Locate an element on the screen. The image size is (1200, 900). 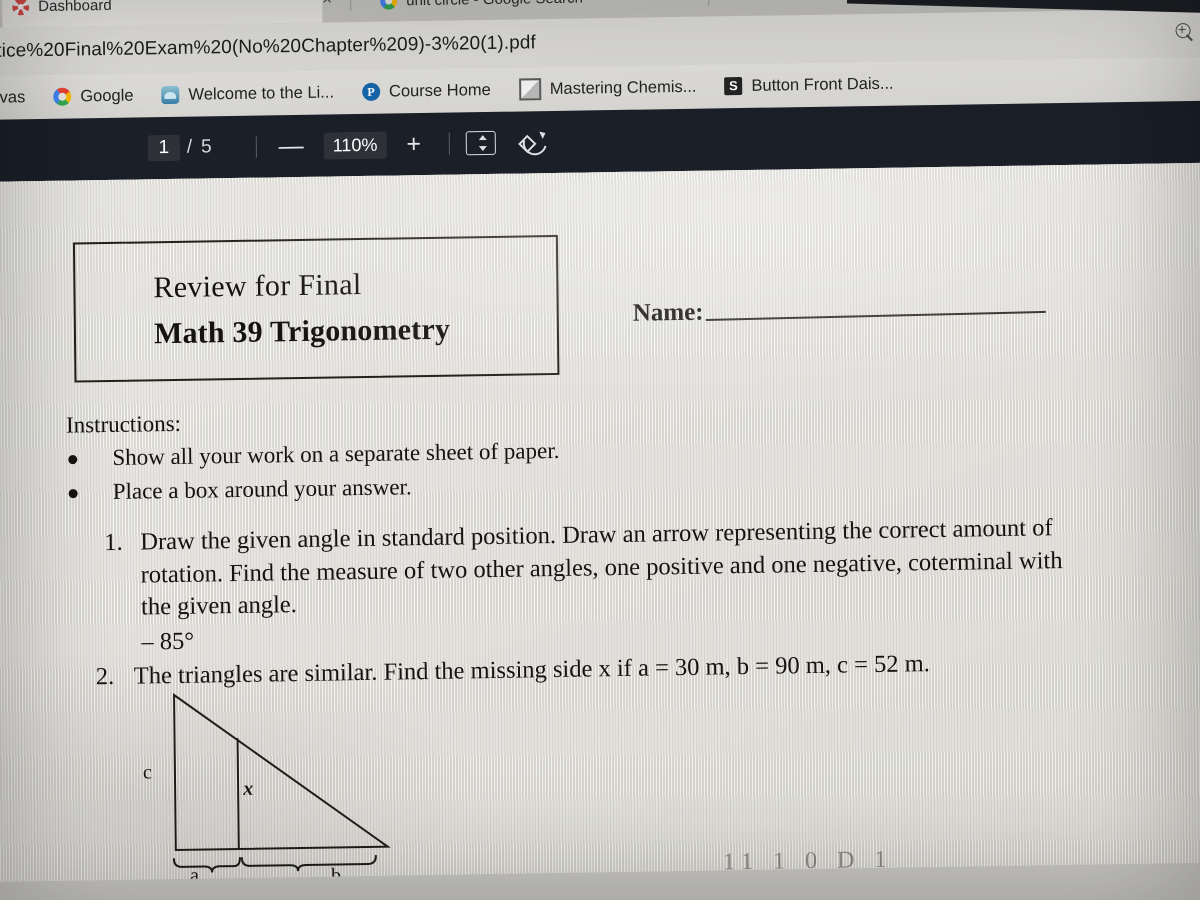
bookmark-canvas: anvas is located at coordinates (19, 98).